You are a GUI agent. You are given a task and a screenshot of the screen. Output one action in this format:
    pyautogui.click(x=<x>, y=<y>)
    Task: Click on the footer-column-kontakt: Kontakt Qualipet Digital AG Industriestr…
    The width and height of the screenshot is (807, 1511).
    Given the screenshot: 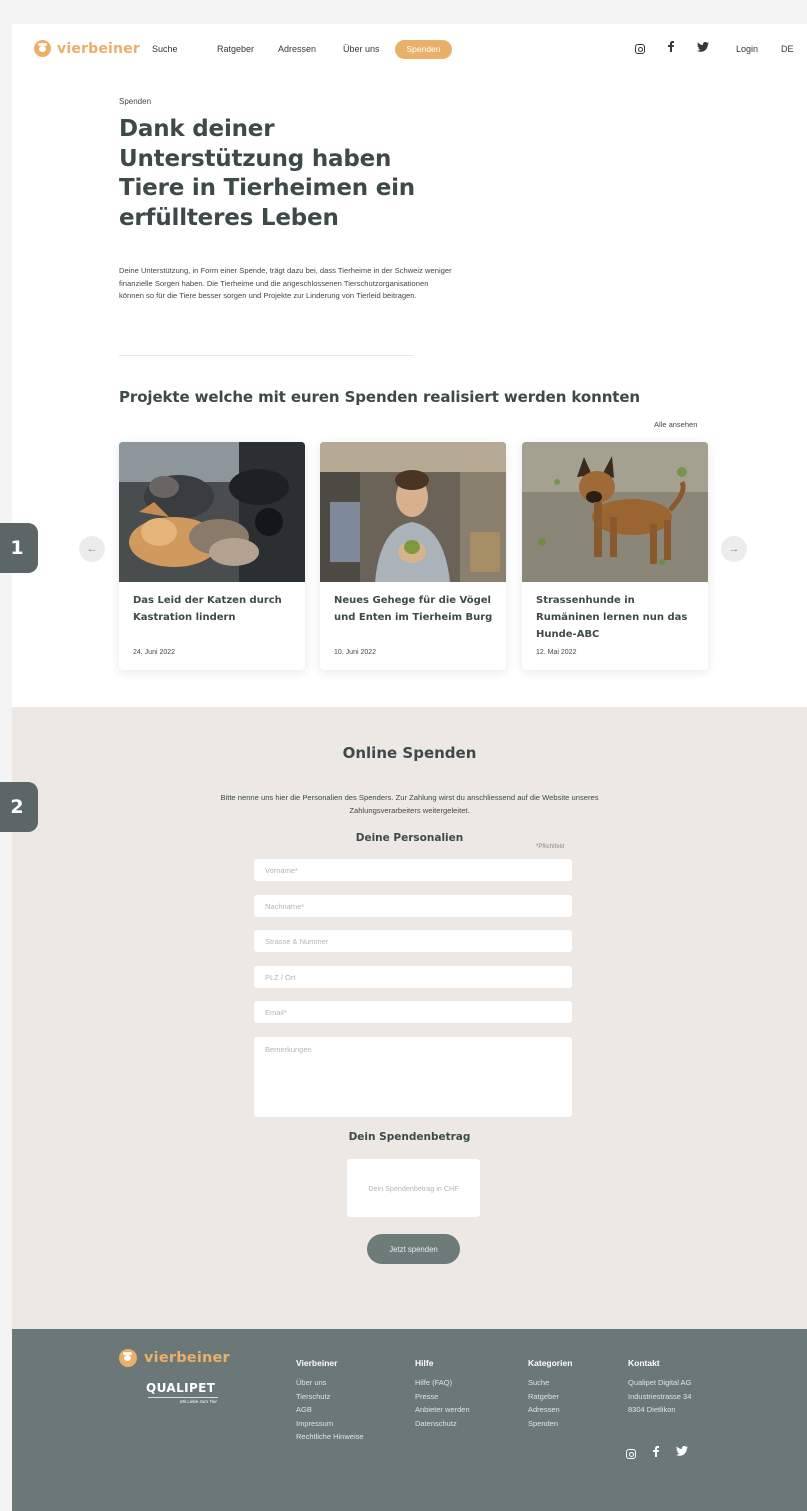 What is the action you would take?
    pyautogui.click(x=659, y=1387)
    